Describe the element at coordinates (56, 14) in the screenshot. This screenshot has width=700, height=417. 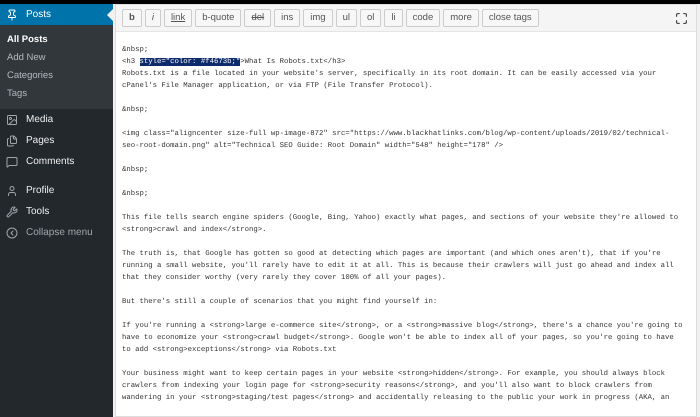
I see `sidebar-item: Posts` at that location.